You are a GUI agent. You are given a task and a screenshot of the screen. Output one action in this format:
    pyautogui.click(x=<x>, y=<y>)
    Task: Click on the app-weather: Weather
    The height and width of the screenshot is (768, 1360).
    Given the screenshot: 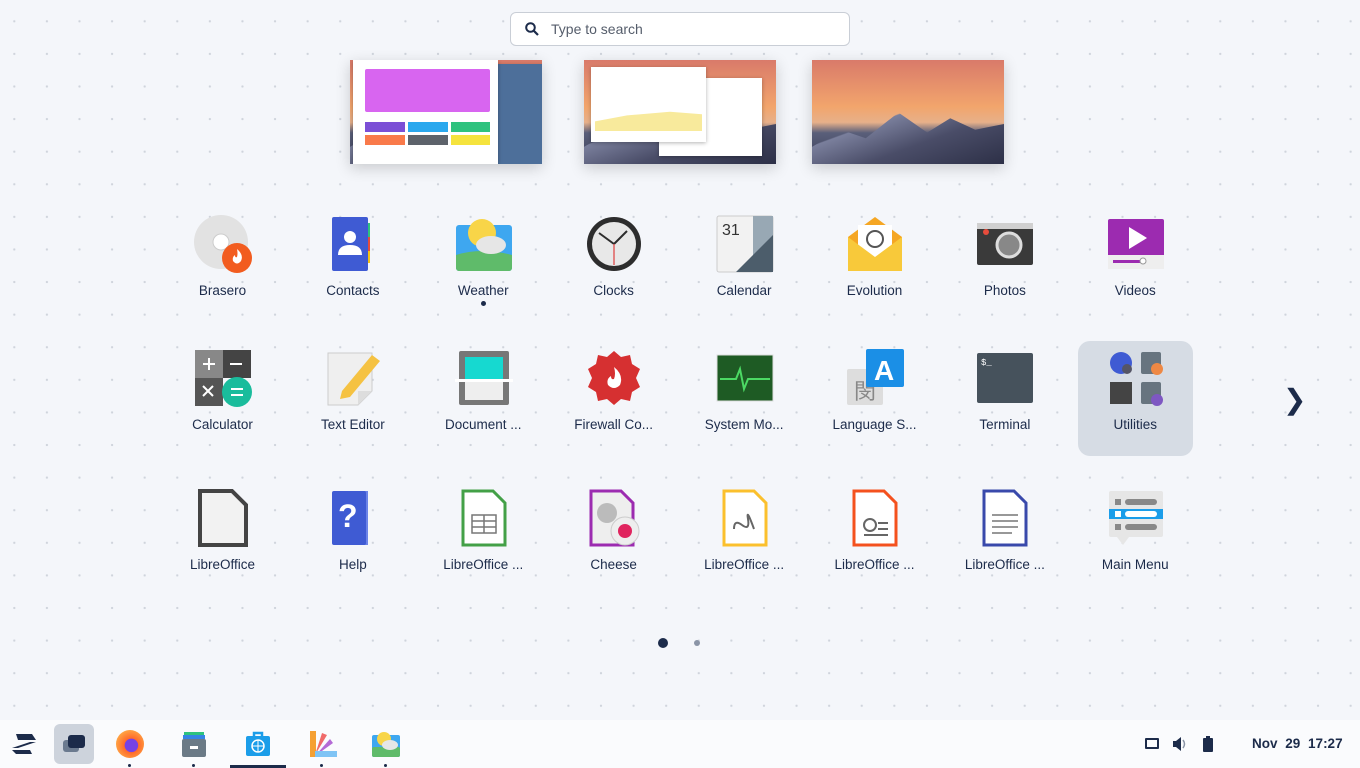 What is the action you would take?
    pyautogui.click(x=483, y=264)
    